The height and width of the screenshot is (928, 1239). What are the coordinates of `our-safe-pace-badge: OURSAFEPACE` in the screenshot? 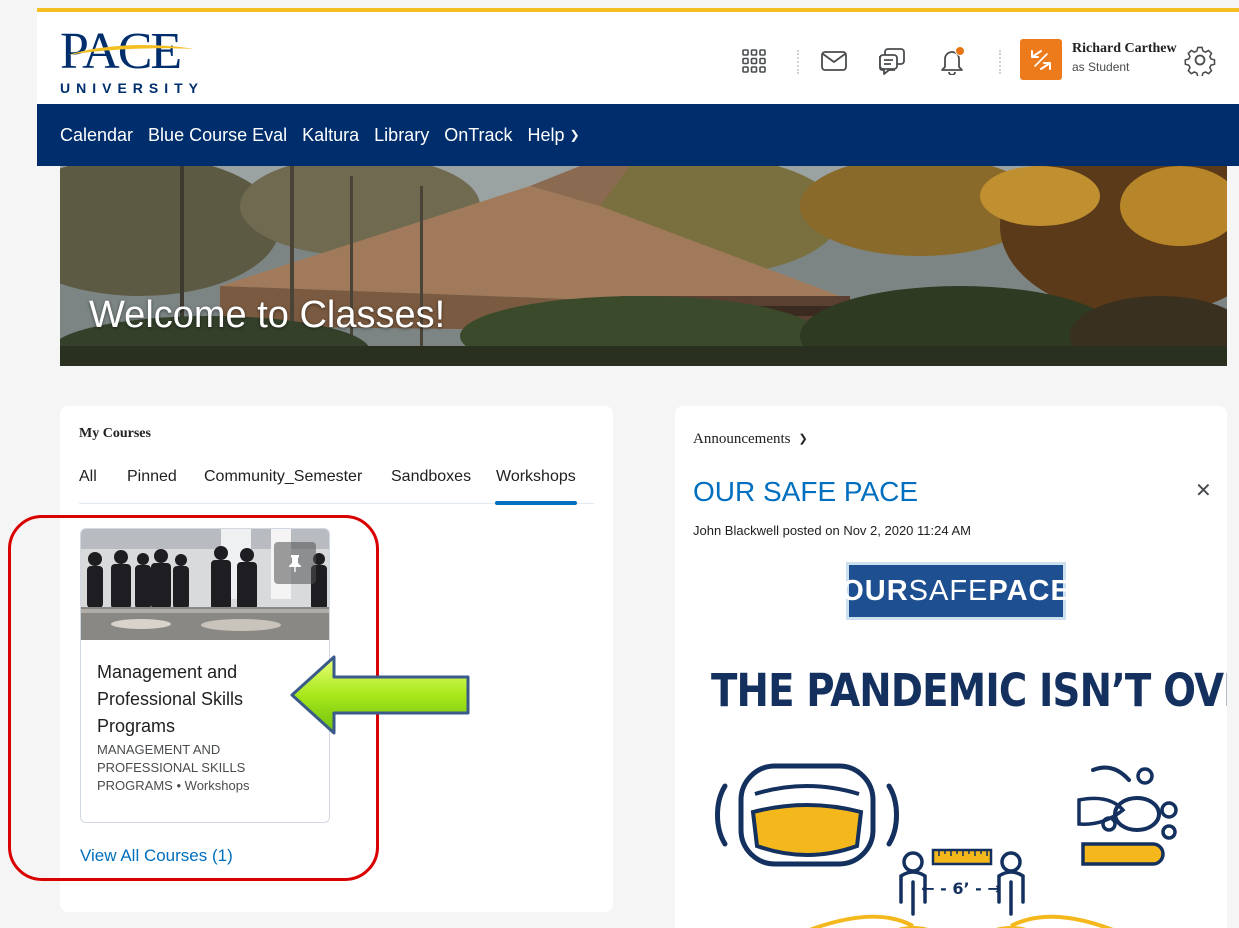 It's located at (955, 591).